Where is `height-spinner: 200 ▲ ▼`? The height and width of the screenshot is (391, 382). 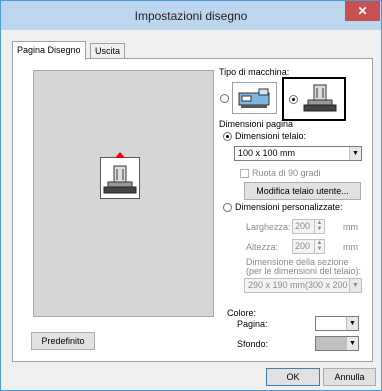
height-spinner: 200 ▲ ▼ is located at coordinates (308, 246).